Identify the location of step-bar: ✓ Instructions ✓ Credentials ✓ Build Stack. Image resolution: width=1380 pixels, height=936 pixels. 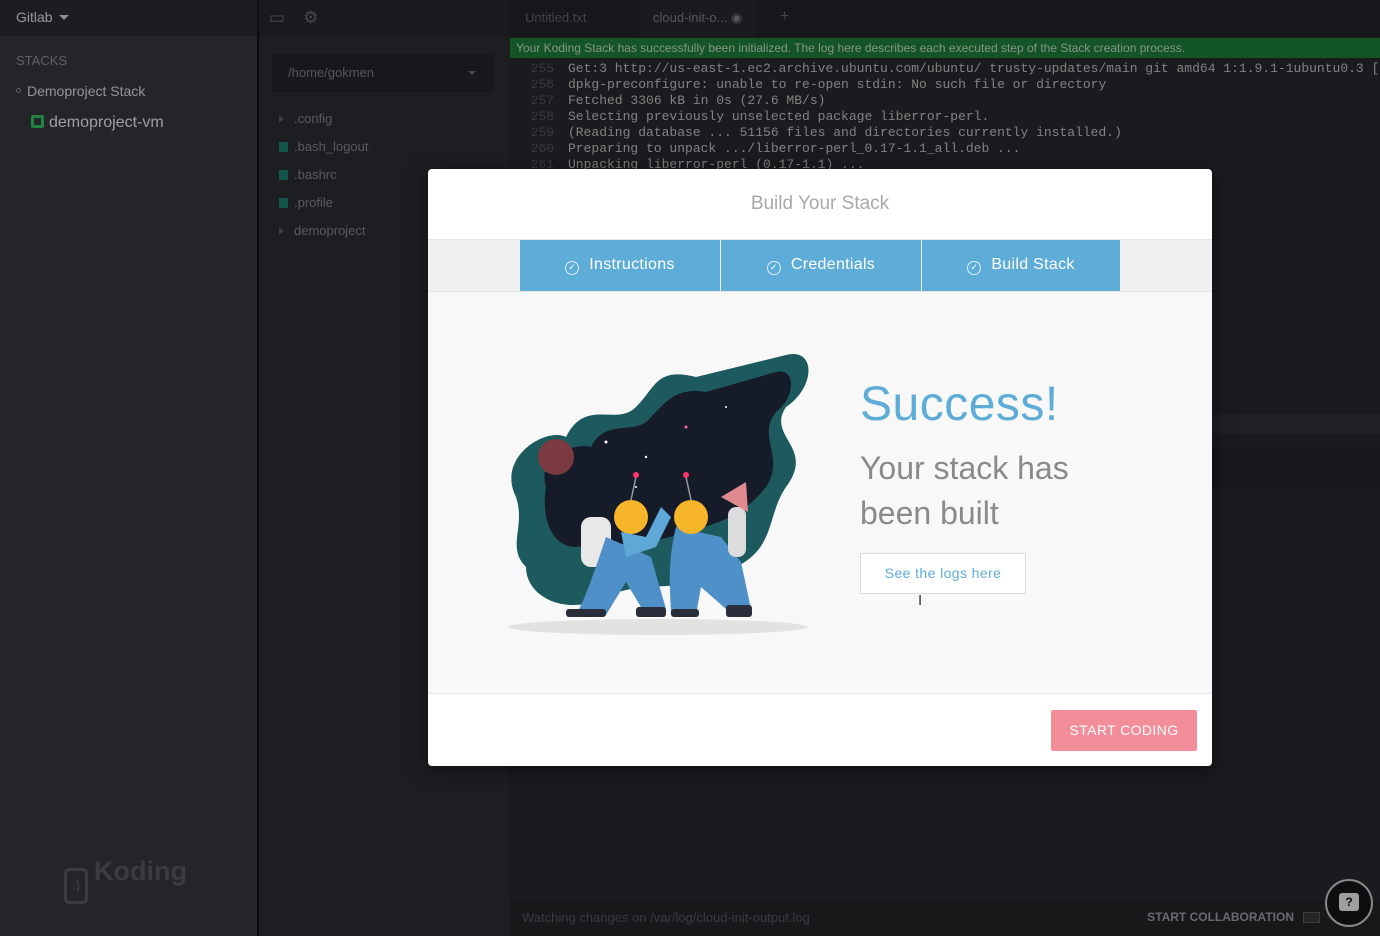
(820, 266).